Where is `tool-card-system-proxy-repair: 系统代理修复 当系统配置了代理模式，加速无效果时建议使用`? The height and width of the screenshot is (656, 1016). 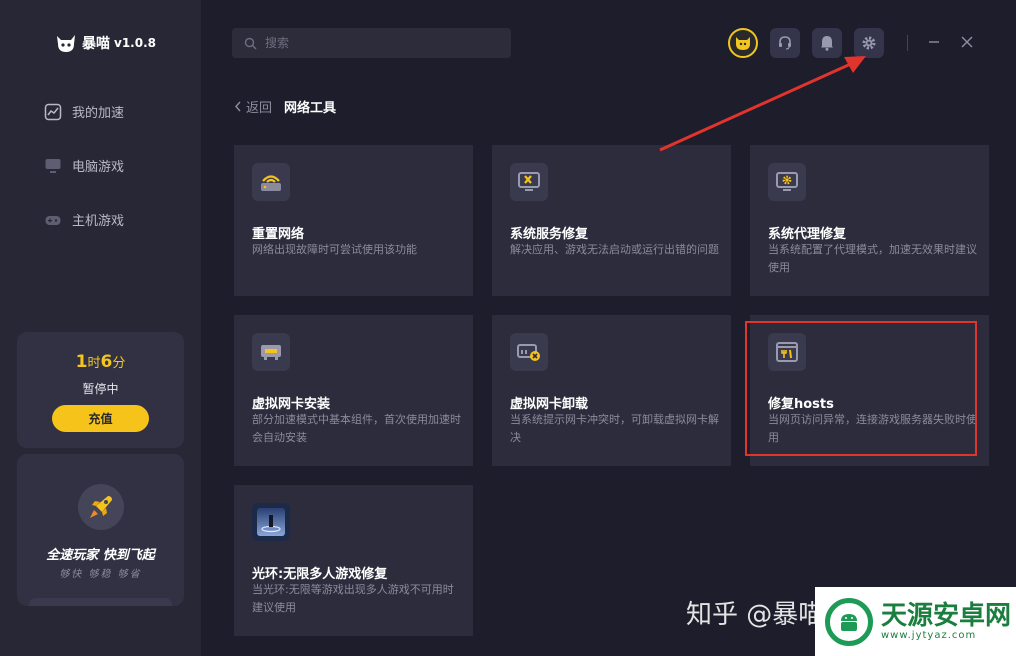 tool-card-system-proxy-repair: 系统代理修复 当系统配置了代理模式，加速无效果时建议使用 is located at coordinates (869, 220).